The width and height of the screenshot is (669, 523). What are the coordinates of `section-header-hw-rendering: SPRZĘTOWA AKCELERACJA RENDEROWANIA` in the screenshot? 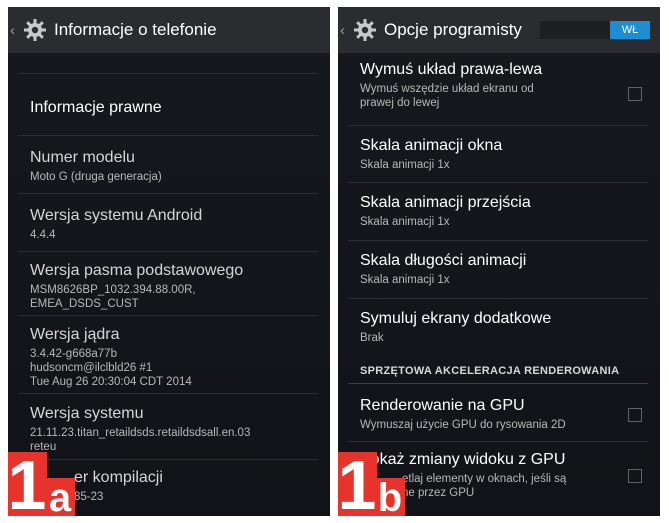 It's located at (503, 371).